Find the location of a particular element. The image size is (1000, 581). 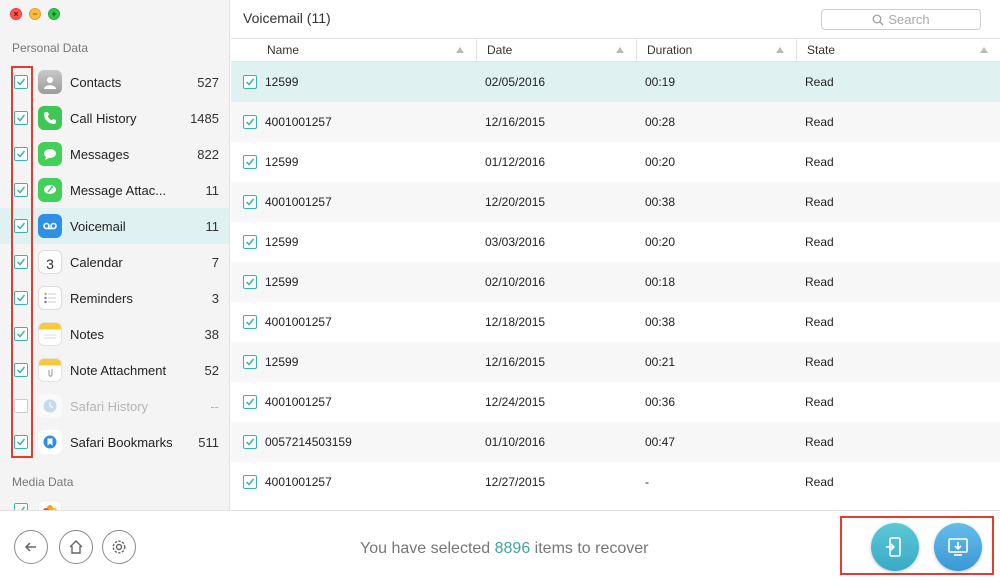

table-row: 12599 02/10/2016 00:18 Read is located at coordinates (615, 282).